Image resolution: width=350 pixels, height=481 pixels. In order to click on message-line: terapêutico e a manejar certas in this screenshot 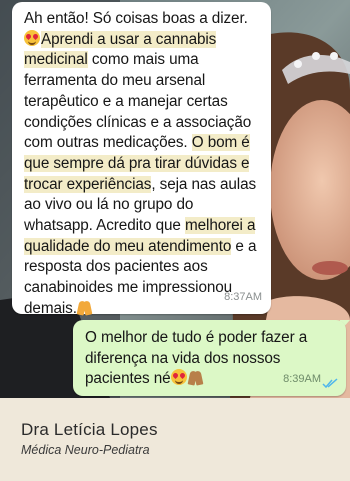, I will do `click(142, 102)`.